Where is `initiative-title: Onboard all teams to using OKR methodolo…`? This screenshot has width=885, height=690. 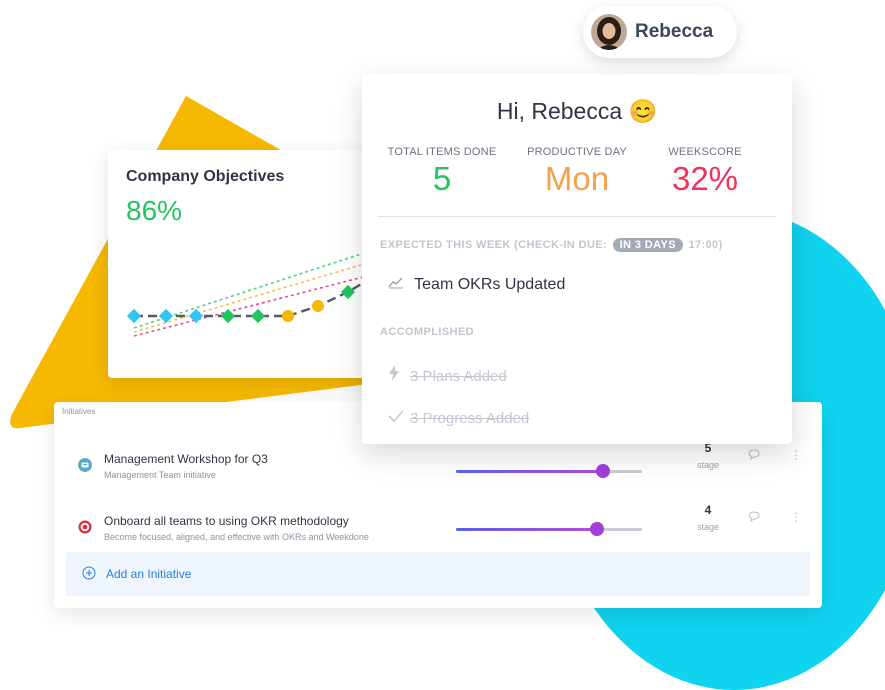 initiative-title: Onboard all teams to using OKR methodolo… is located at coordinates (226, 521).